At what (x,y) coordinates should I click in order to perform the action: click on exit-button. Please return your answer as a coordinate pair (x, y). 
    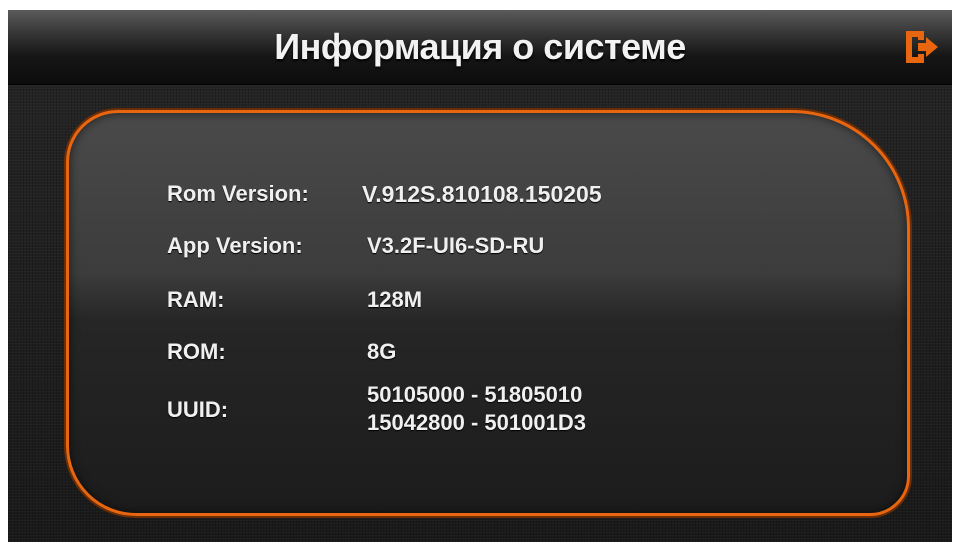
    Looking at the image, I should click on (922, 47).